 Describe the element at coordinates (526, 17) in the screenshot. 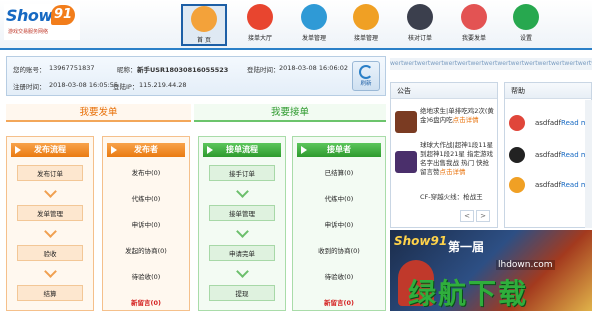

I see `checkmark-icon` at that location.